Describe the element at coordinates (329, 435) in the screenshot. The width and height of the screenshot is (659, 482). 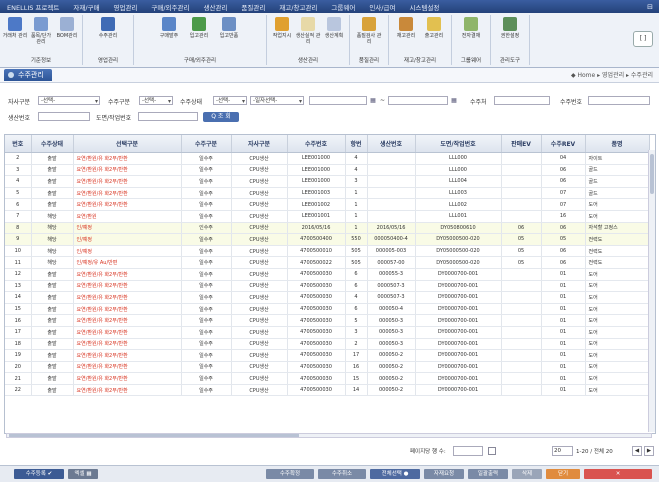
I see `horizontal-scrollbar` at that location.